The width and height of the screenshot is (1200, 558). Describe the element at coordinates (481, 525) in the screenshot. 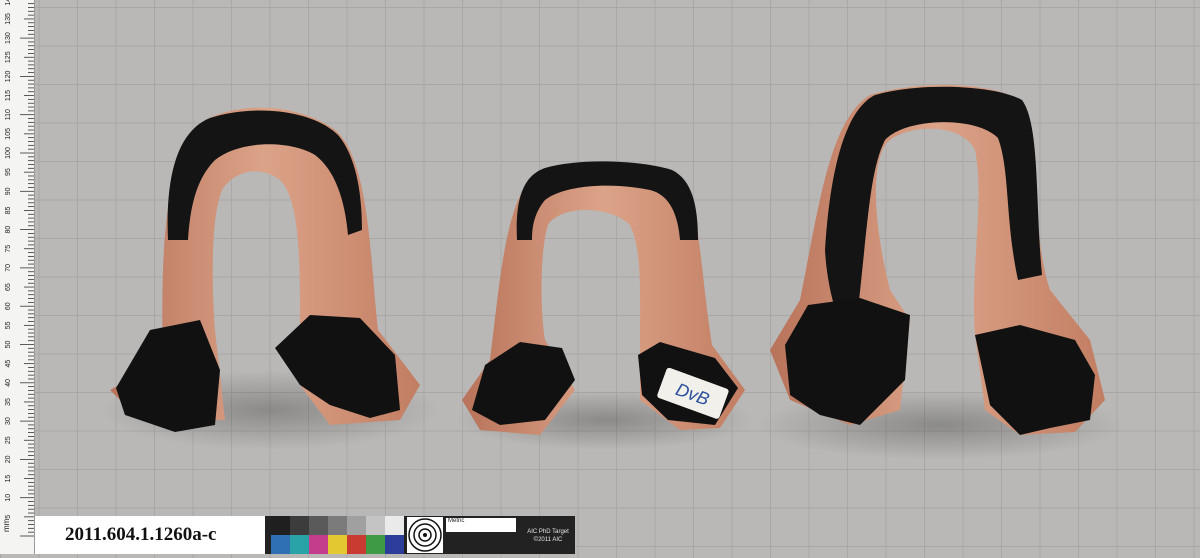

I see `metric-scale-strip: Metric` at that location.